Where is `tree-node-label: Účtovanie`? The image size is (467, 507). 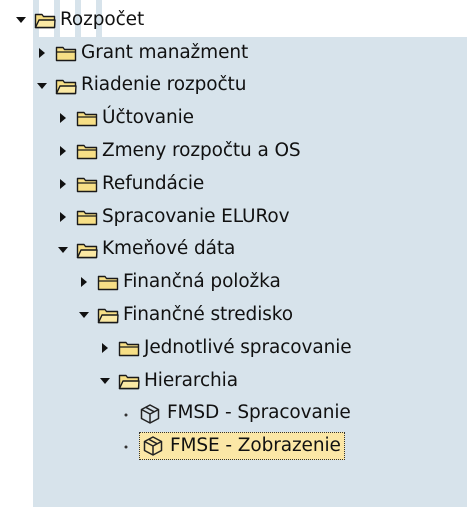 tree-node-label: Účtovanie is located at coordinates (148, 118).